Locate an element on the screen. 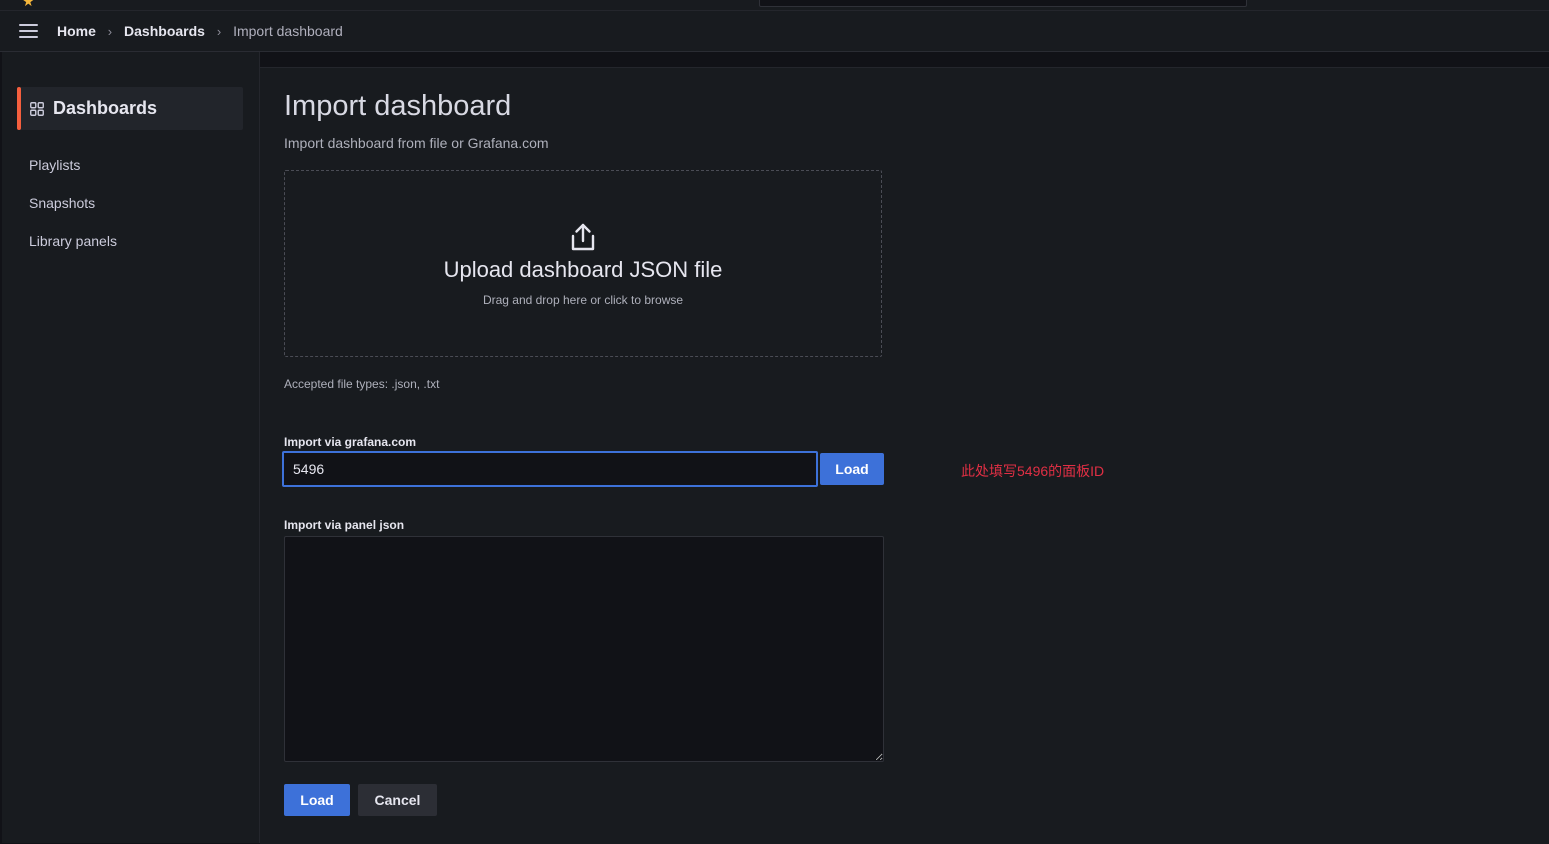  sidebar-item-playlists: Playlists is located at coordinates (54, 165).